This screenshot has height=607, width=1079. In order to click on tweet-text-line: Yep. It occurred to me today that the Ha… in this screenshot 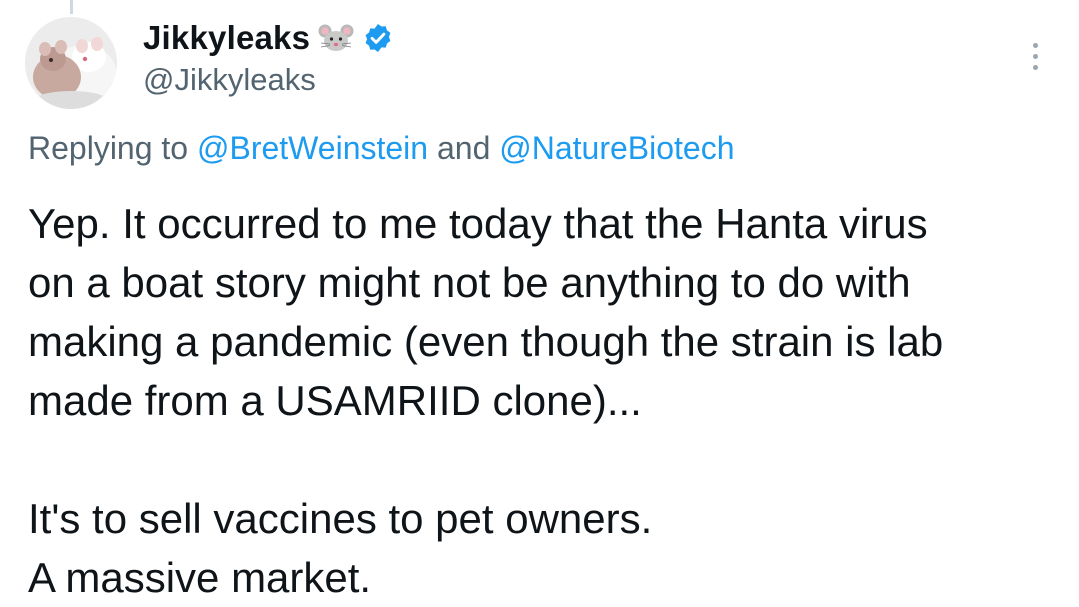, I will do `click(478, 223)`.